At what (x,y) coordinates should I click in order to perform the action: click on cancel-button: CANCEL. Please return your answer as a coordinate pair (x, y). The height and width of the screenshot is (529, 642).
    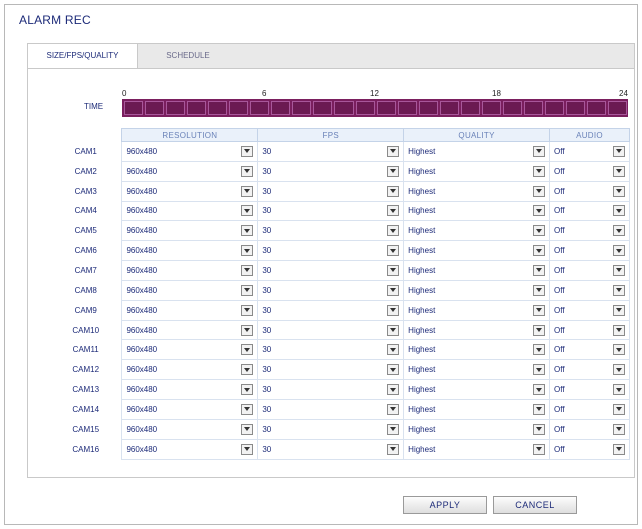
    Looking at the image, I should click on (535, 505).